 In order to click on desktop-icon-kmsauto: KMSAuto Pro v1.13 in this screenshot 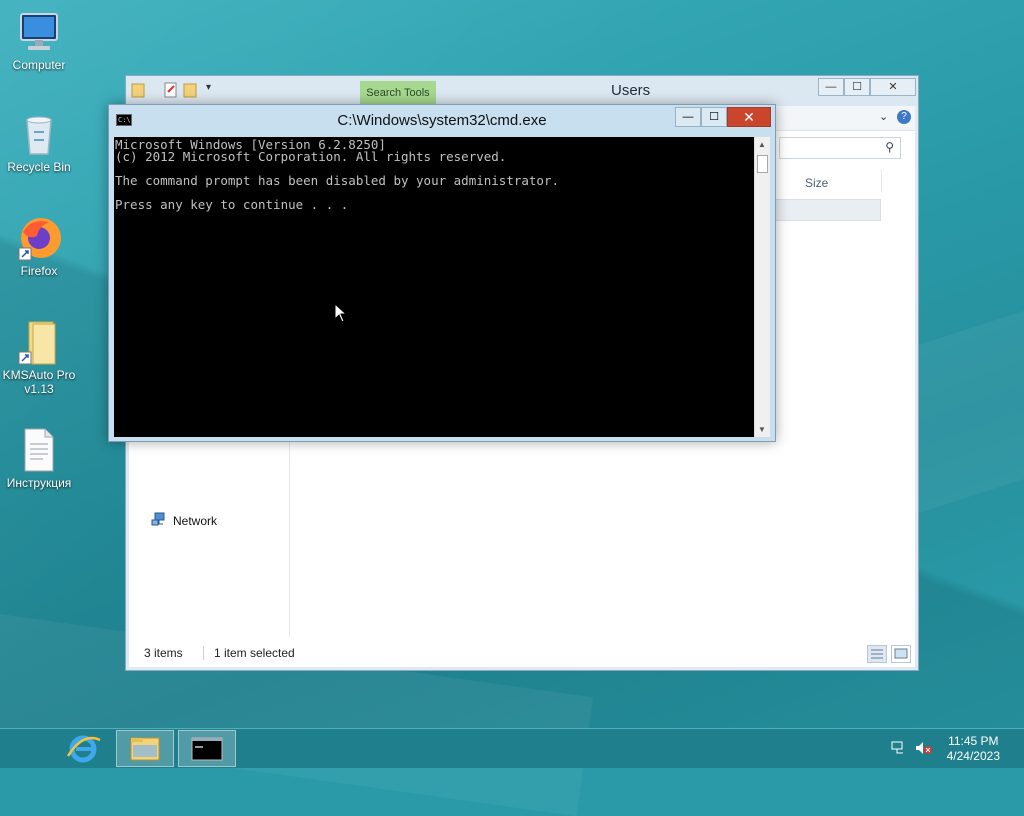, I will do `click(39, 357)`.